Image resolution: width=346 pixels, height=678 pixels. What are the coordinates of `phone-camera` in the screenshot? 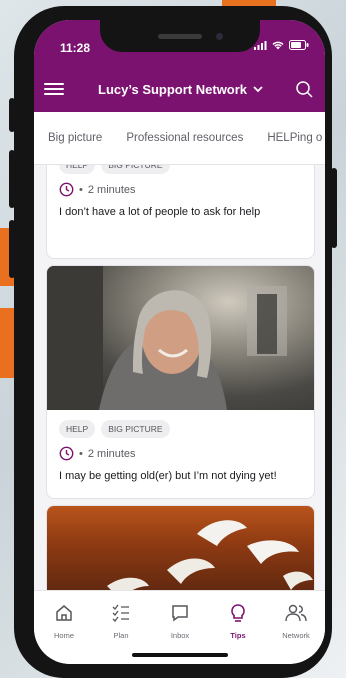 It's located at (219, 36).